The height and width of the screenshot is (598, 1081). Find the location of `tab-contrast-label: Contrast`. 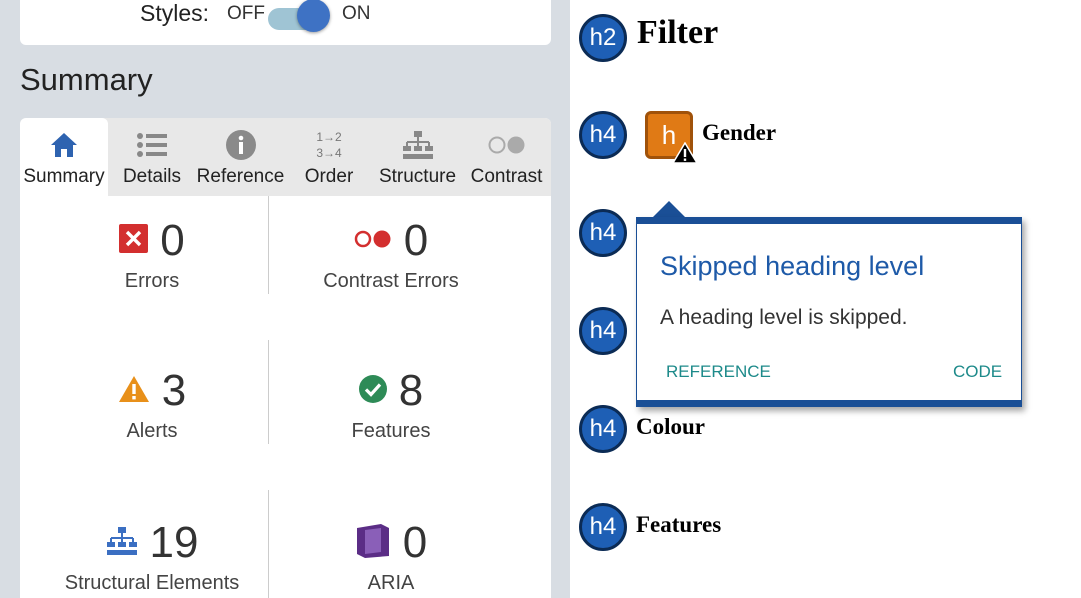

tab-contrast-label: Contrast is located at coordinates (506, 176).